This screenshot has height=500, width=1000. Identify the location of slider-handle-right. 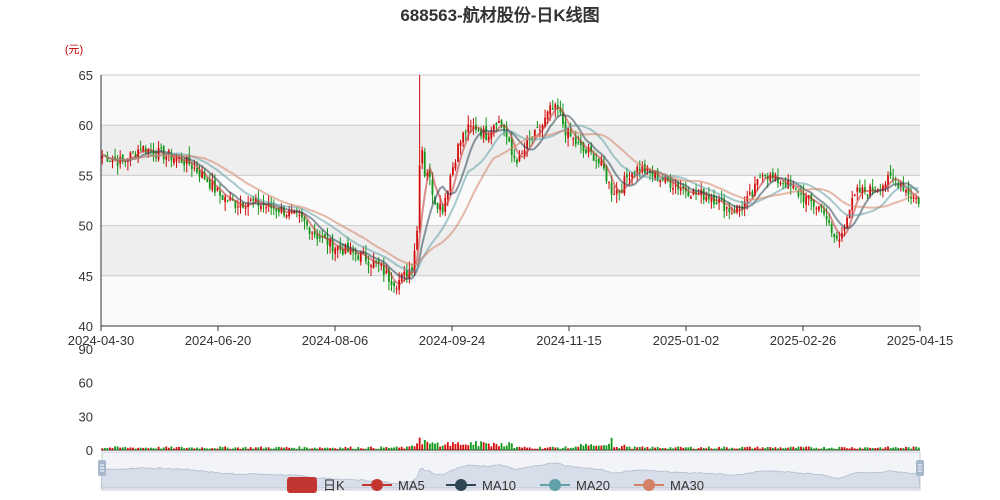
(920, 468).